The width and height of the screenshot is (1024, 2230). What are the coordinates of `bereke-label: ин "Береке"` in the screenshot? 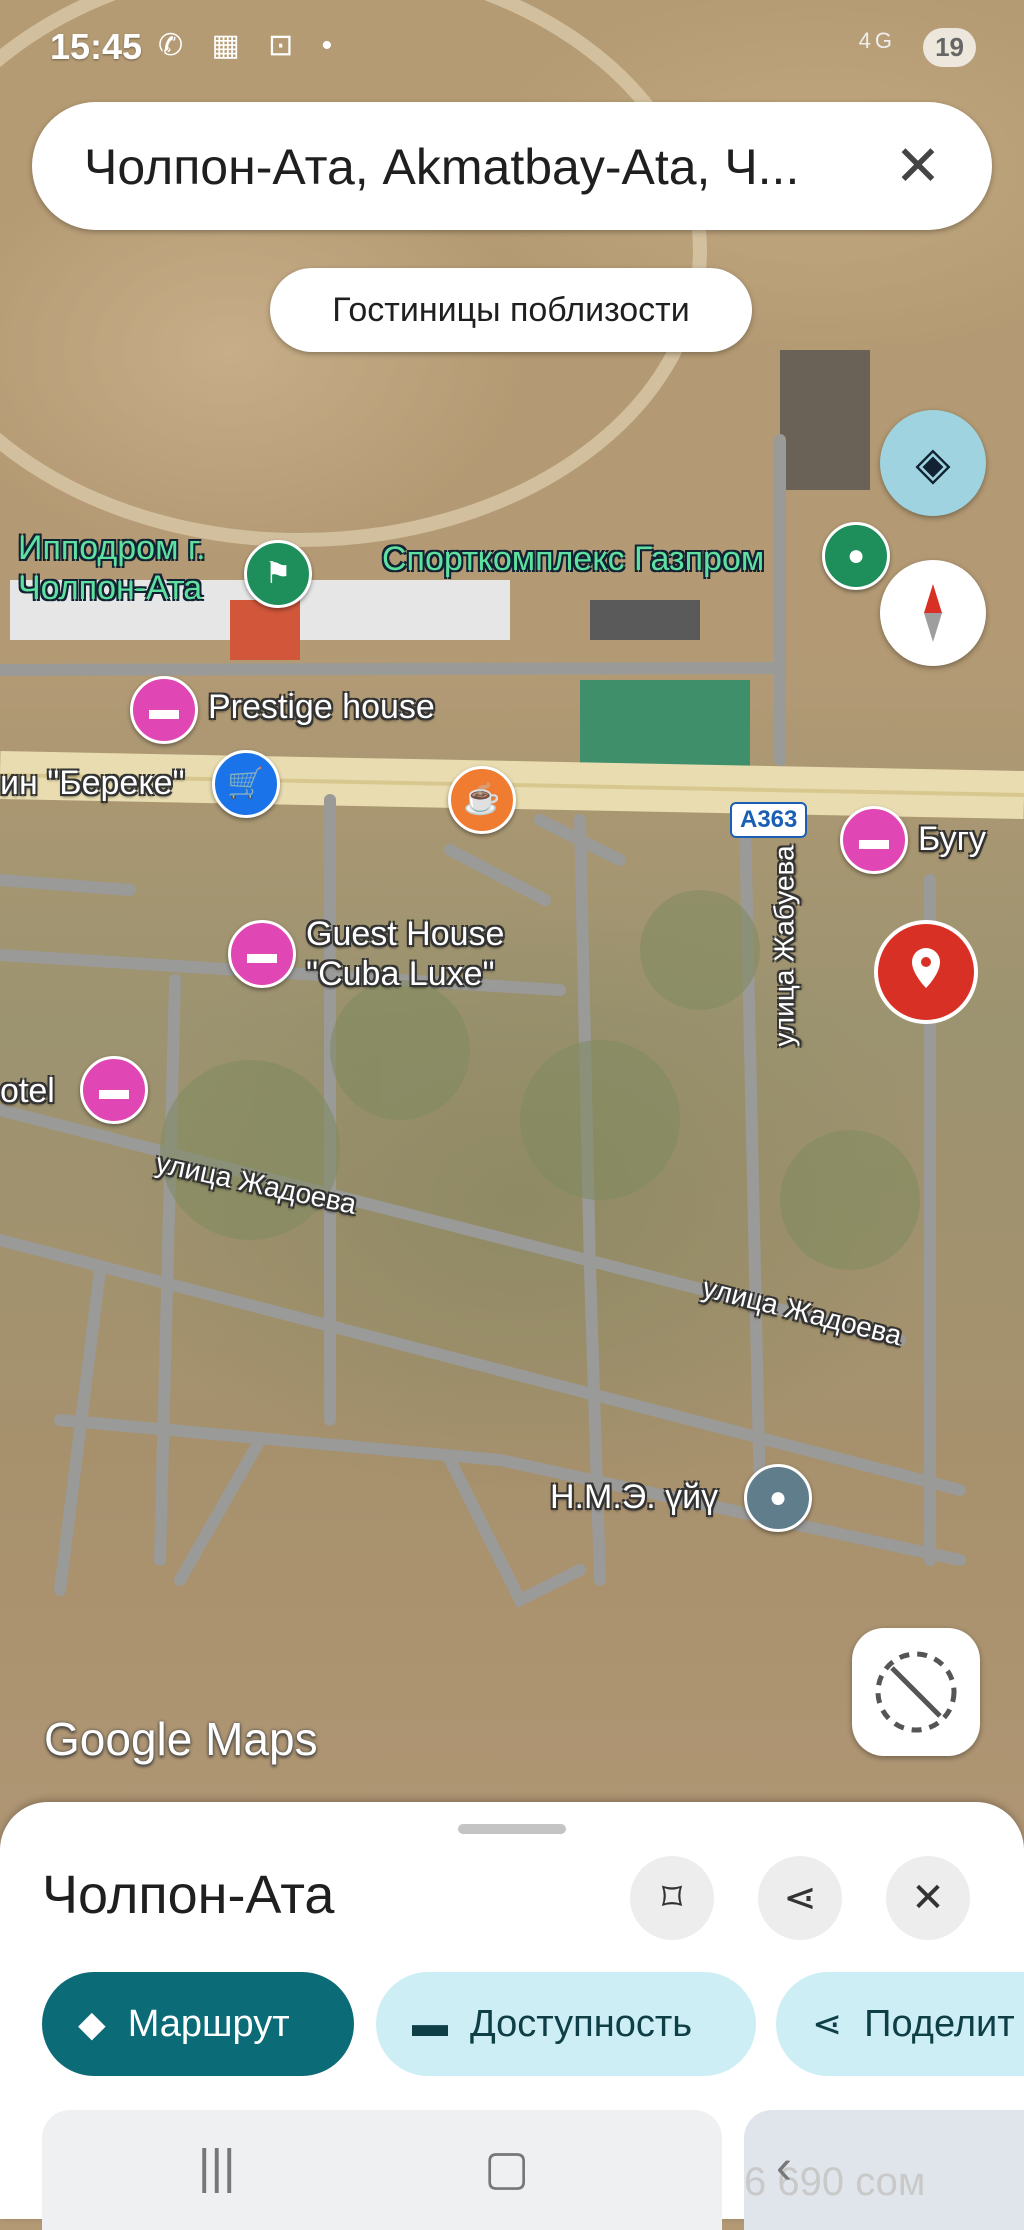 It's located at (92, 783).